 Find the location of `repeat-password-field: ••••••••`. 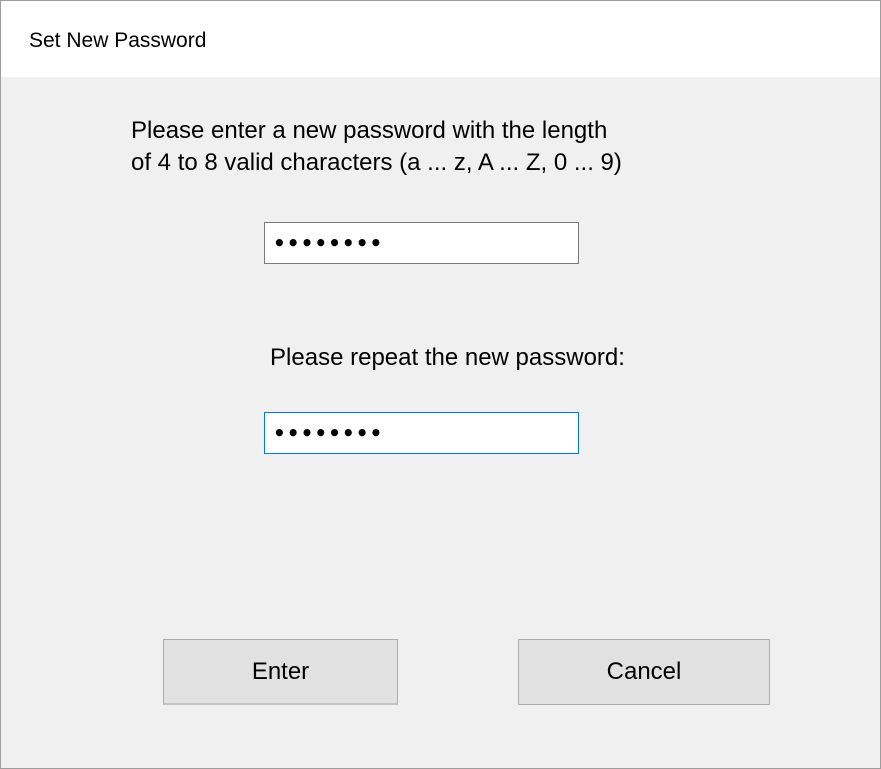

repeat-password-field: •••••••• is located at coordinates (421, 433).